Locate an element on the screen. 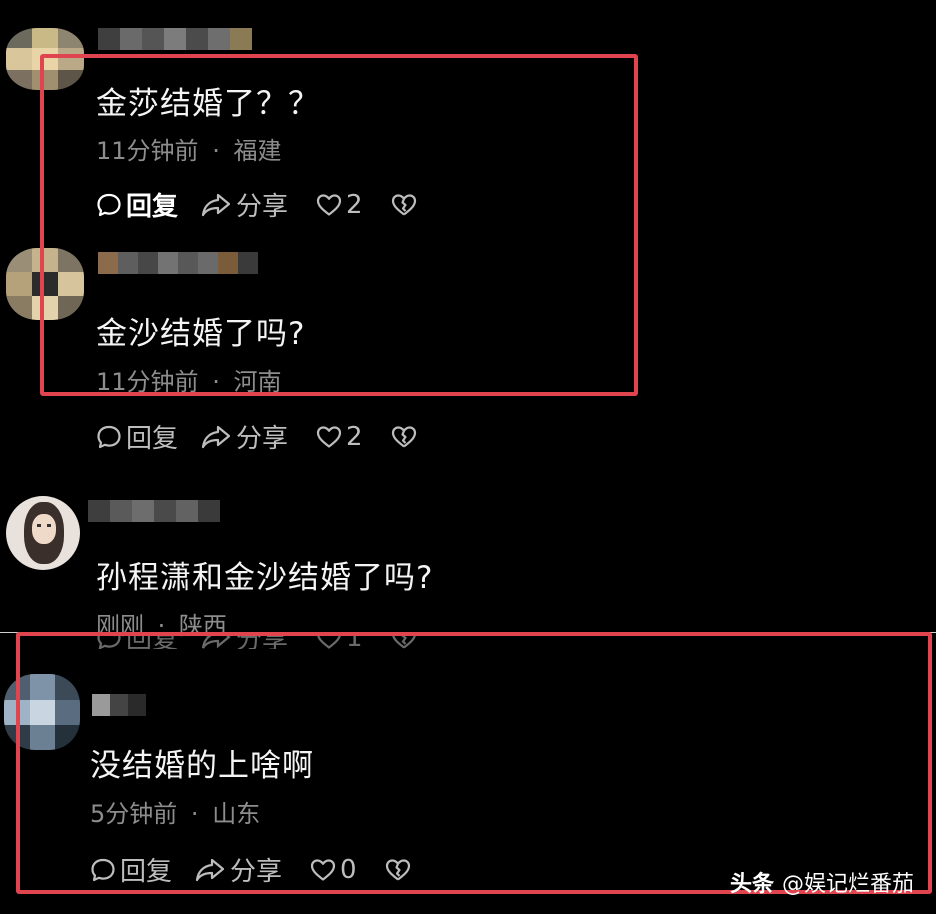 This screenshot has height=914, width=936. broken-heart-icon is located at coordinates (403, 436).